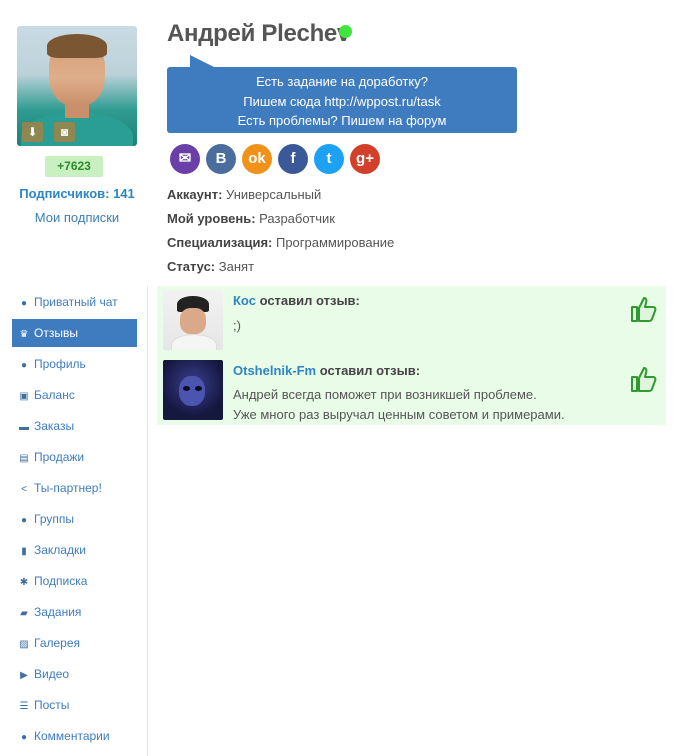  Describe the element at coordinates (24, 520) in the screenshot. I see `users-icon: ●` at that location.